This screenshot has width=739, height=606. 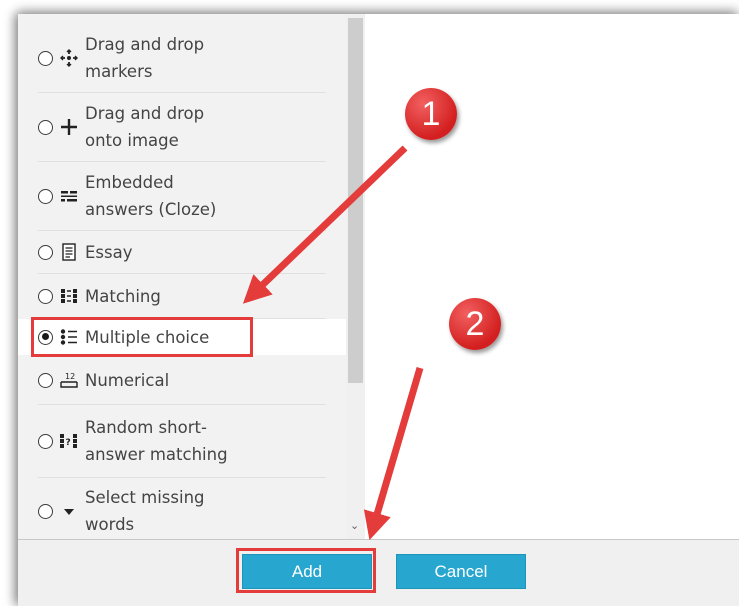 I want to click on step-2-badge: 2, so click(x=475, y=324).